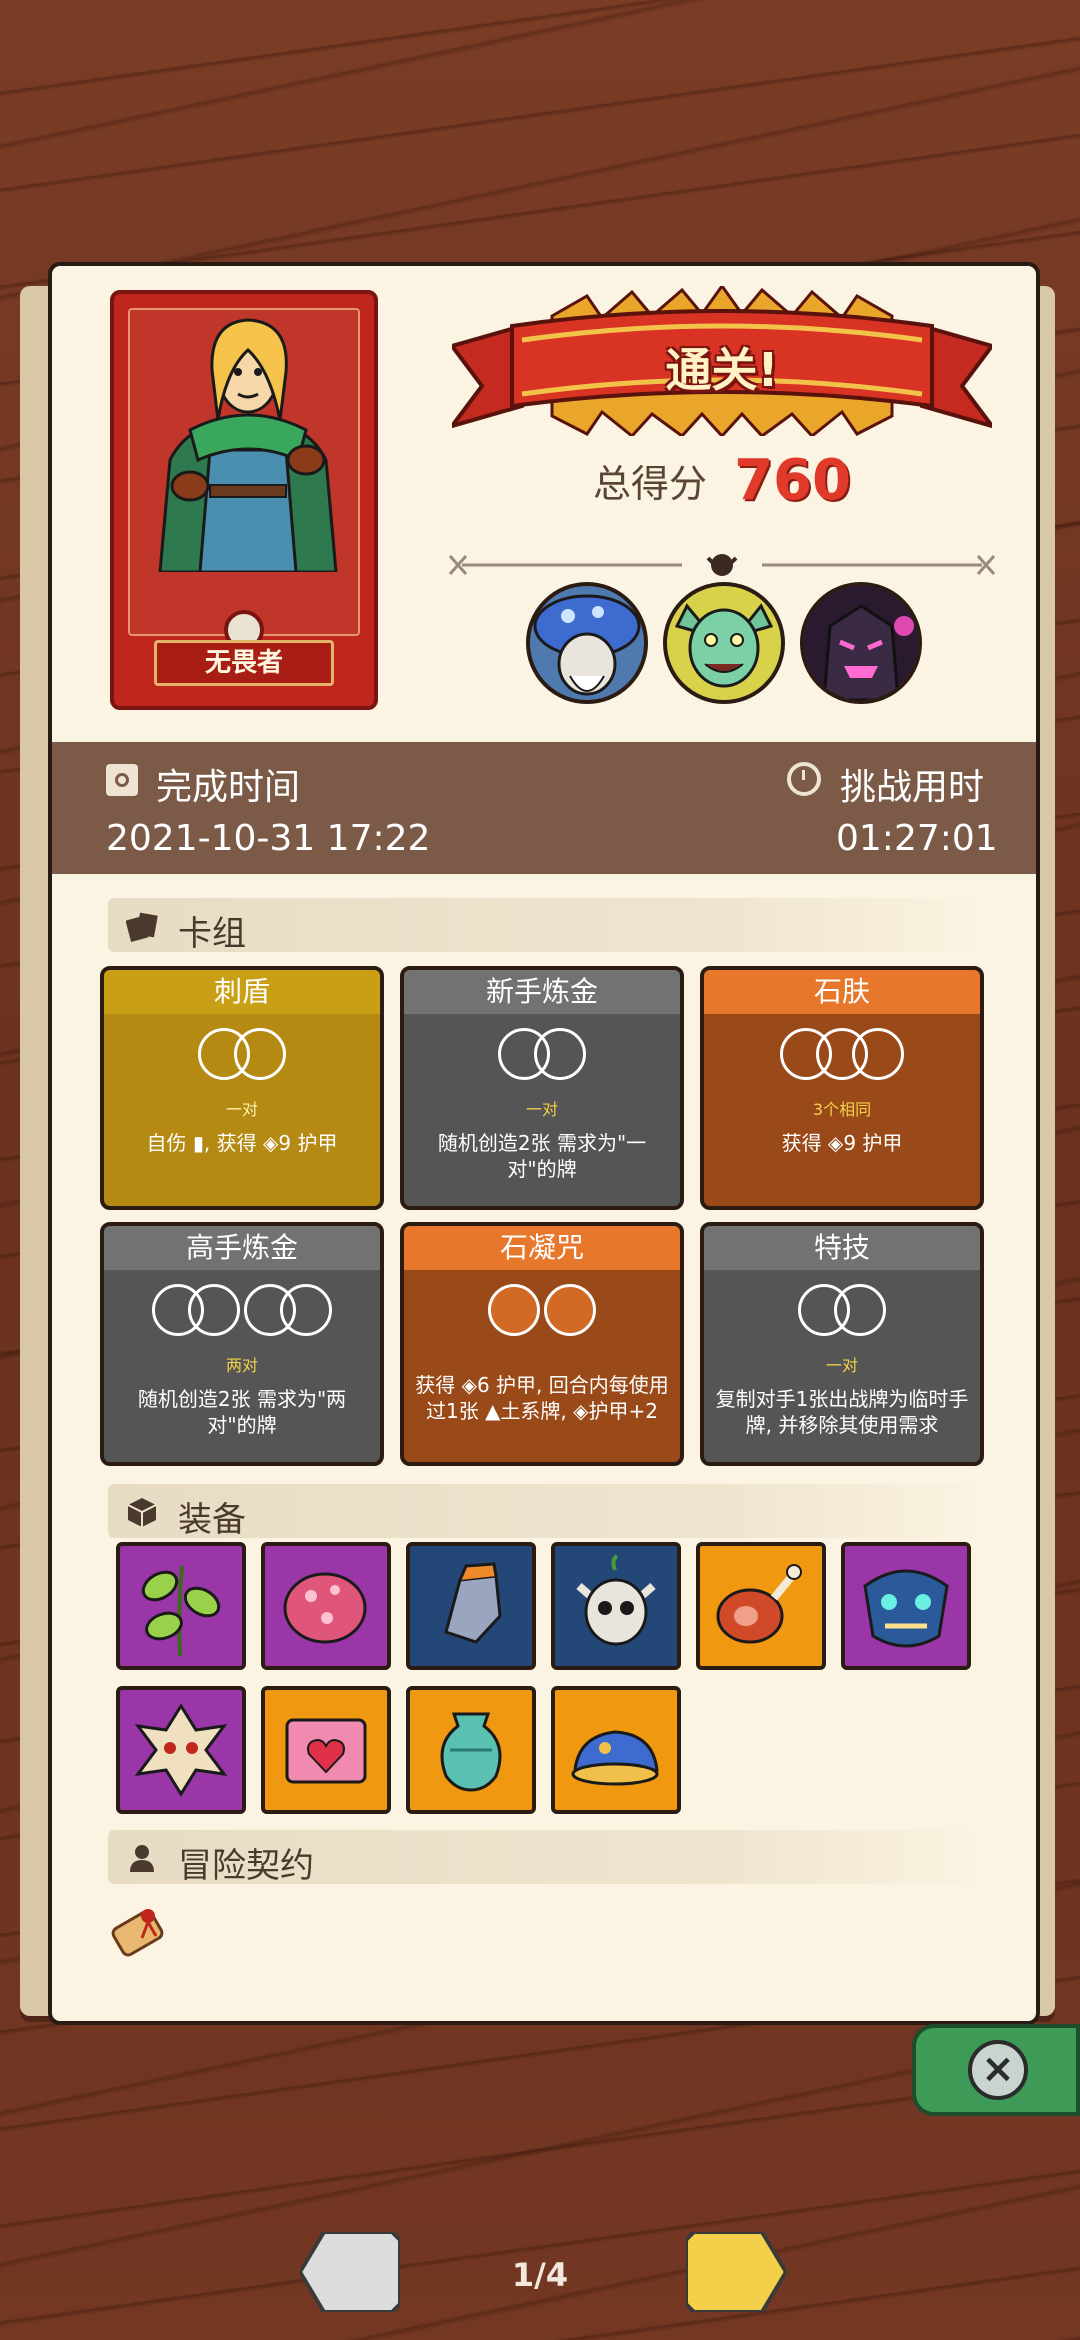 Image resolution: width=1080 pixels, height=2340 pixels. What do you see at coordinates (542, 1398) in the screenshot?
I see `card-description: 获得 ◈6 护甲, 回合内每使用过1张 ▲土系牌, ◈护甲+2` at bounding box center [542, 1398].